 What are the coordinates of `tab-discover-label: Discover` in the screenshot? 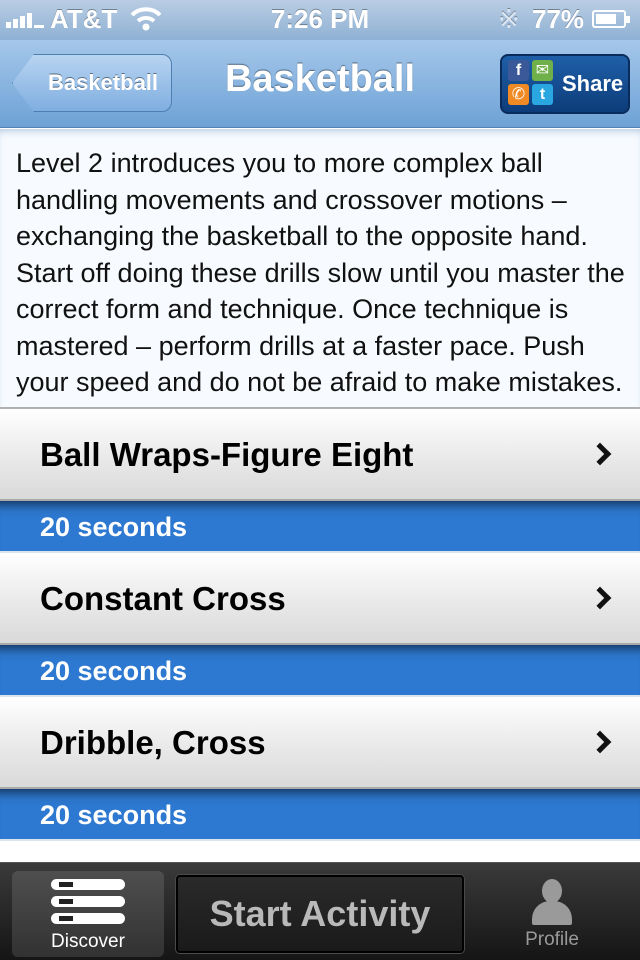 It's located at (88, 941).